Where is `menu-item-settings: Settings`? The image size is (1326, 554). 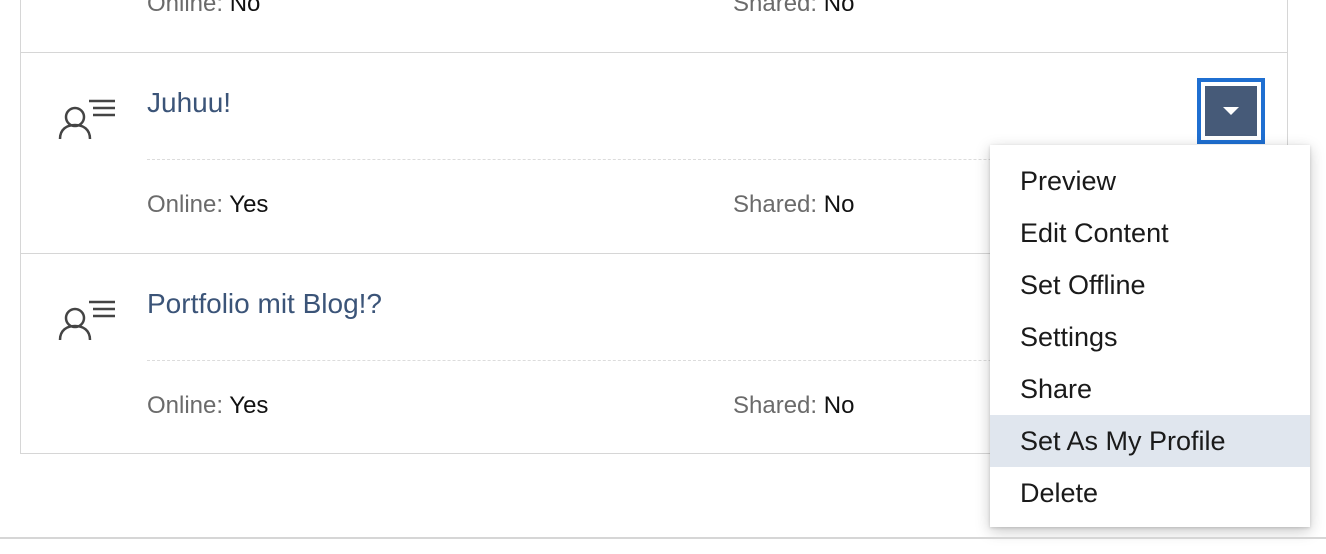
menu-item-settings: Settings is located at coordinates (1150, 337).